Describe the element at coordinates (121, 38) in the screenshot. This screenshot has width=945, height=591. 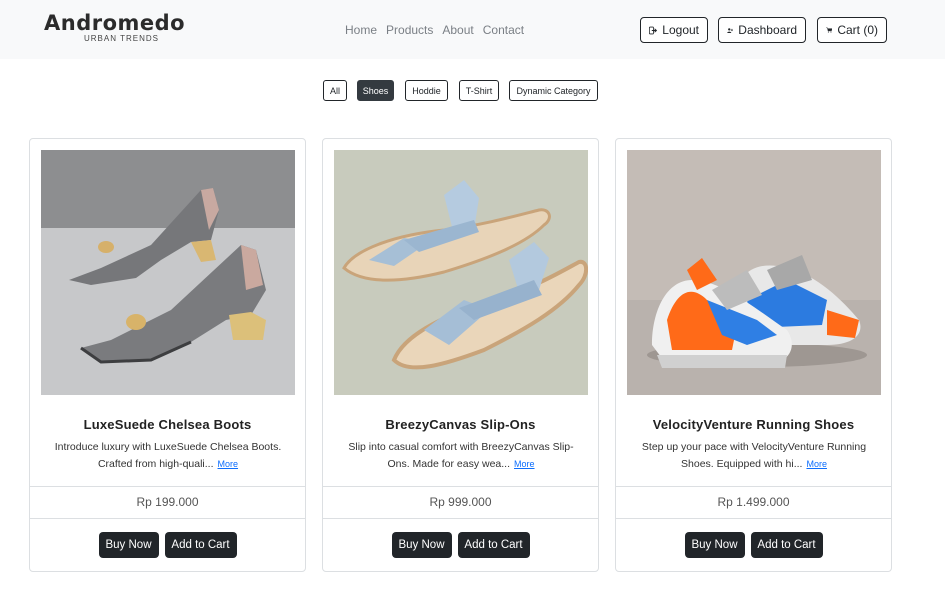
I see `brand-tagline: URBAN TRENDS` at that location.